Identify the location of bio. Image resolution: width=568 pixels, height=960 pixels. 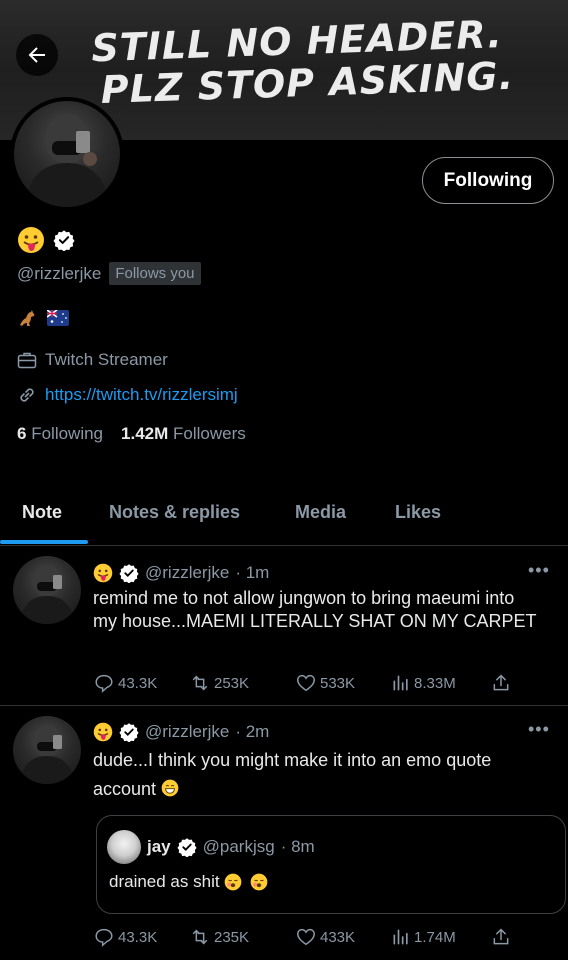
(43, 318).